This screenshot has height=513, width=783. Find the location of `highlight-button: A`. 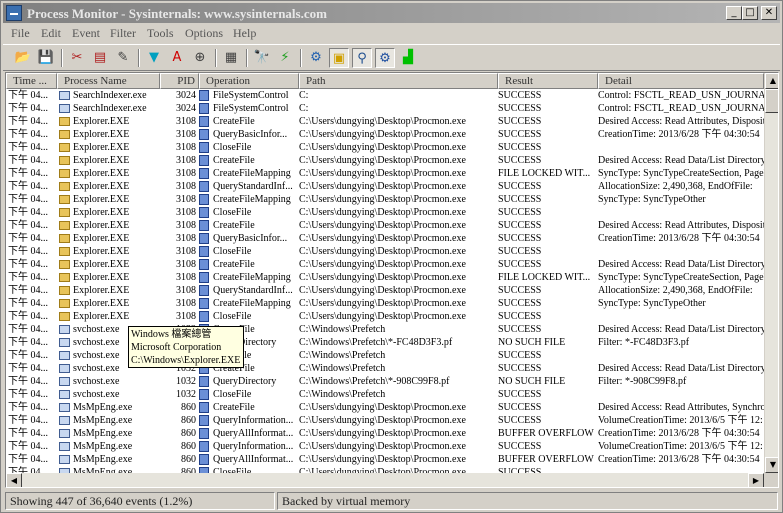

highlight-button: A is located at coordinates (177, 58).